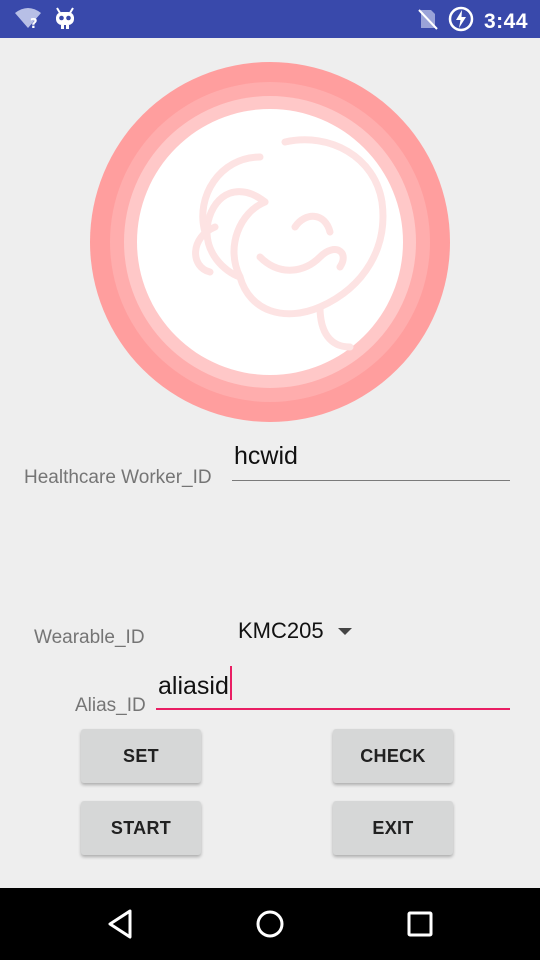 The image size is (540, 960). What do you see at coordinates (120, 924) in the screenshot?
I see `back-icon` at bounding box center [120, 924].